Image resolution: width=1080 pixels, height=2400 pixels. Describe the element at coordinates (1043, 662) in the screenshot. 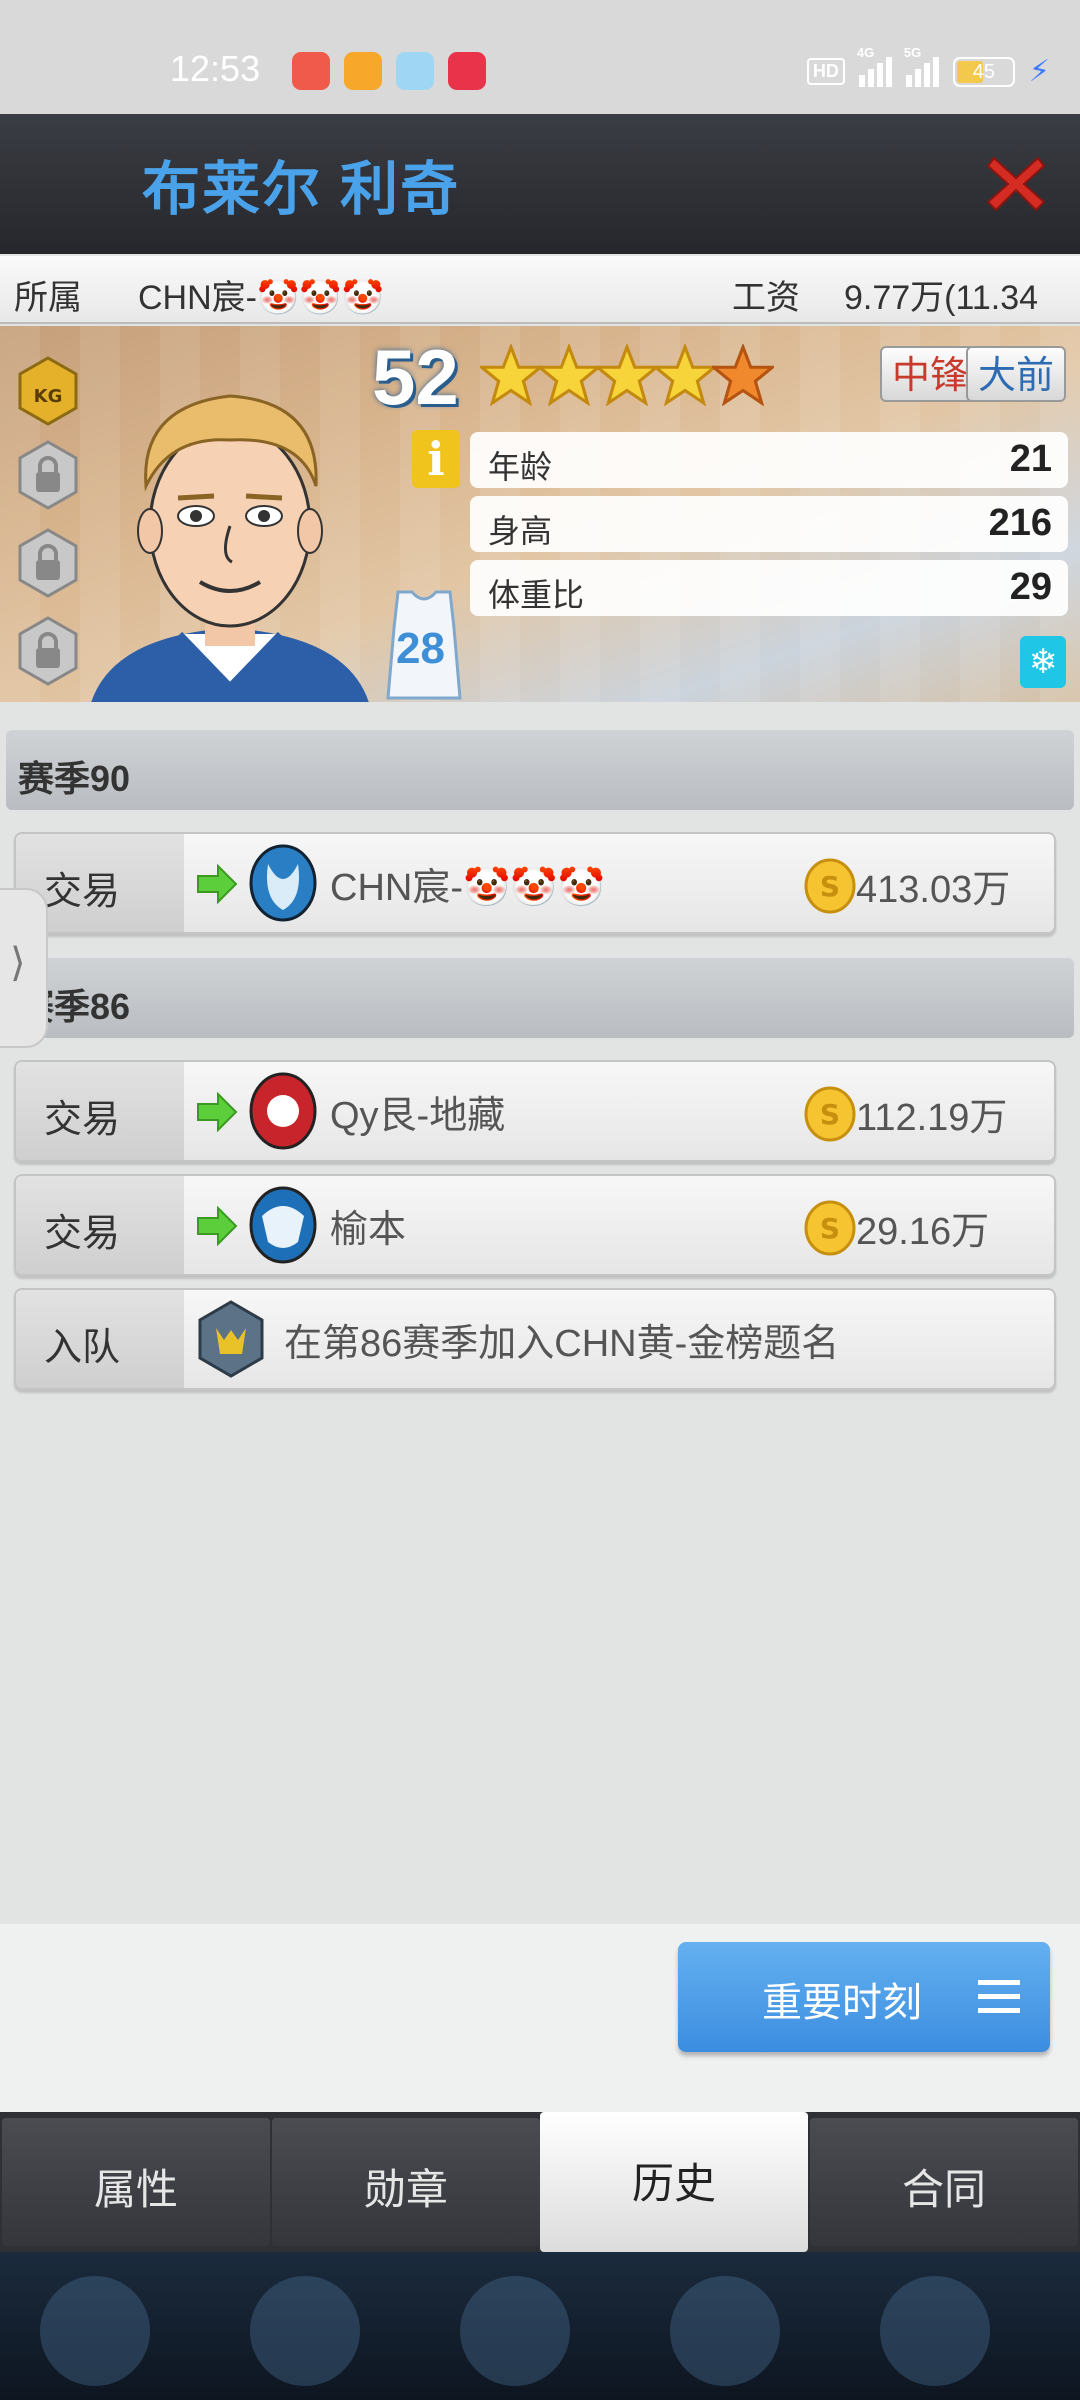

I see `snowflake-icon: ❄` at that location.